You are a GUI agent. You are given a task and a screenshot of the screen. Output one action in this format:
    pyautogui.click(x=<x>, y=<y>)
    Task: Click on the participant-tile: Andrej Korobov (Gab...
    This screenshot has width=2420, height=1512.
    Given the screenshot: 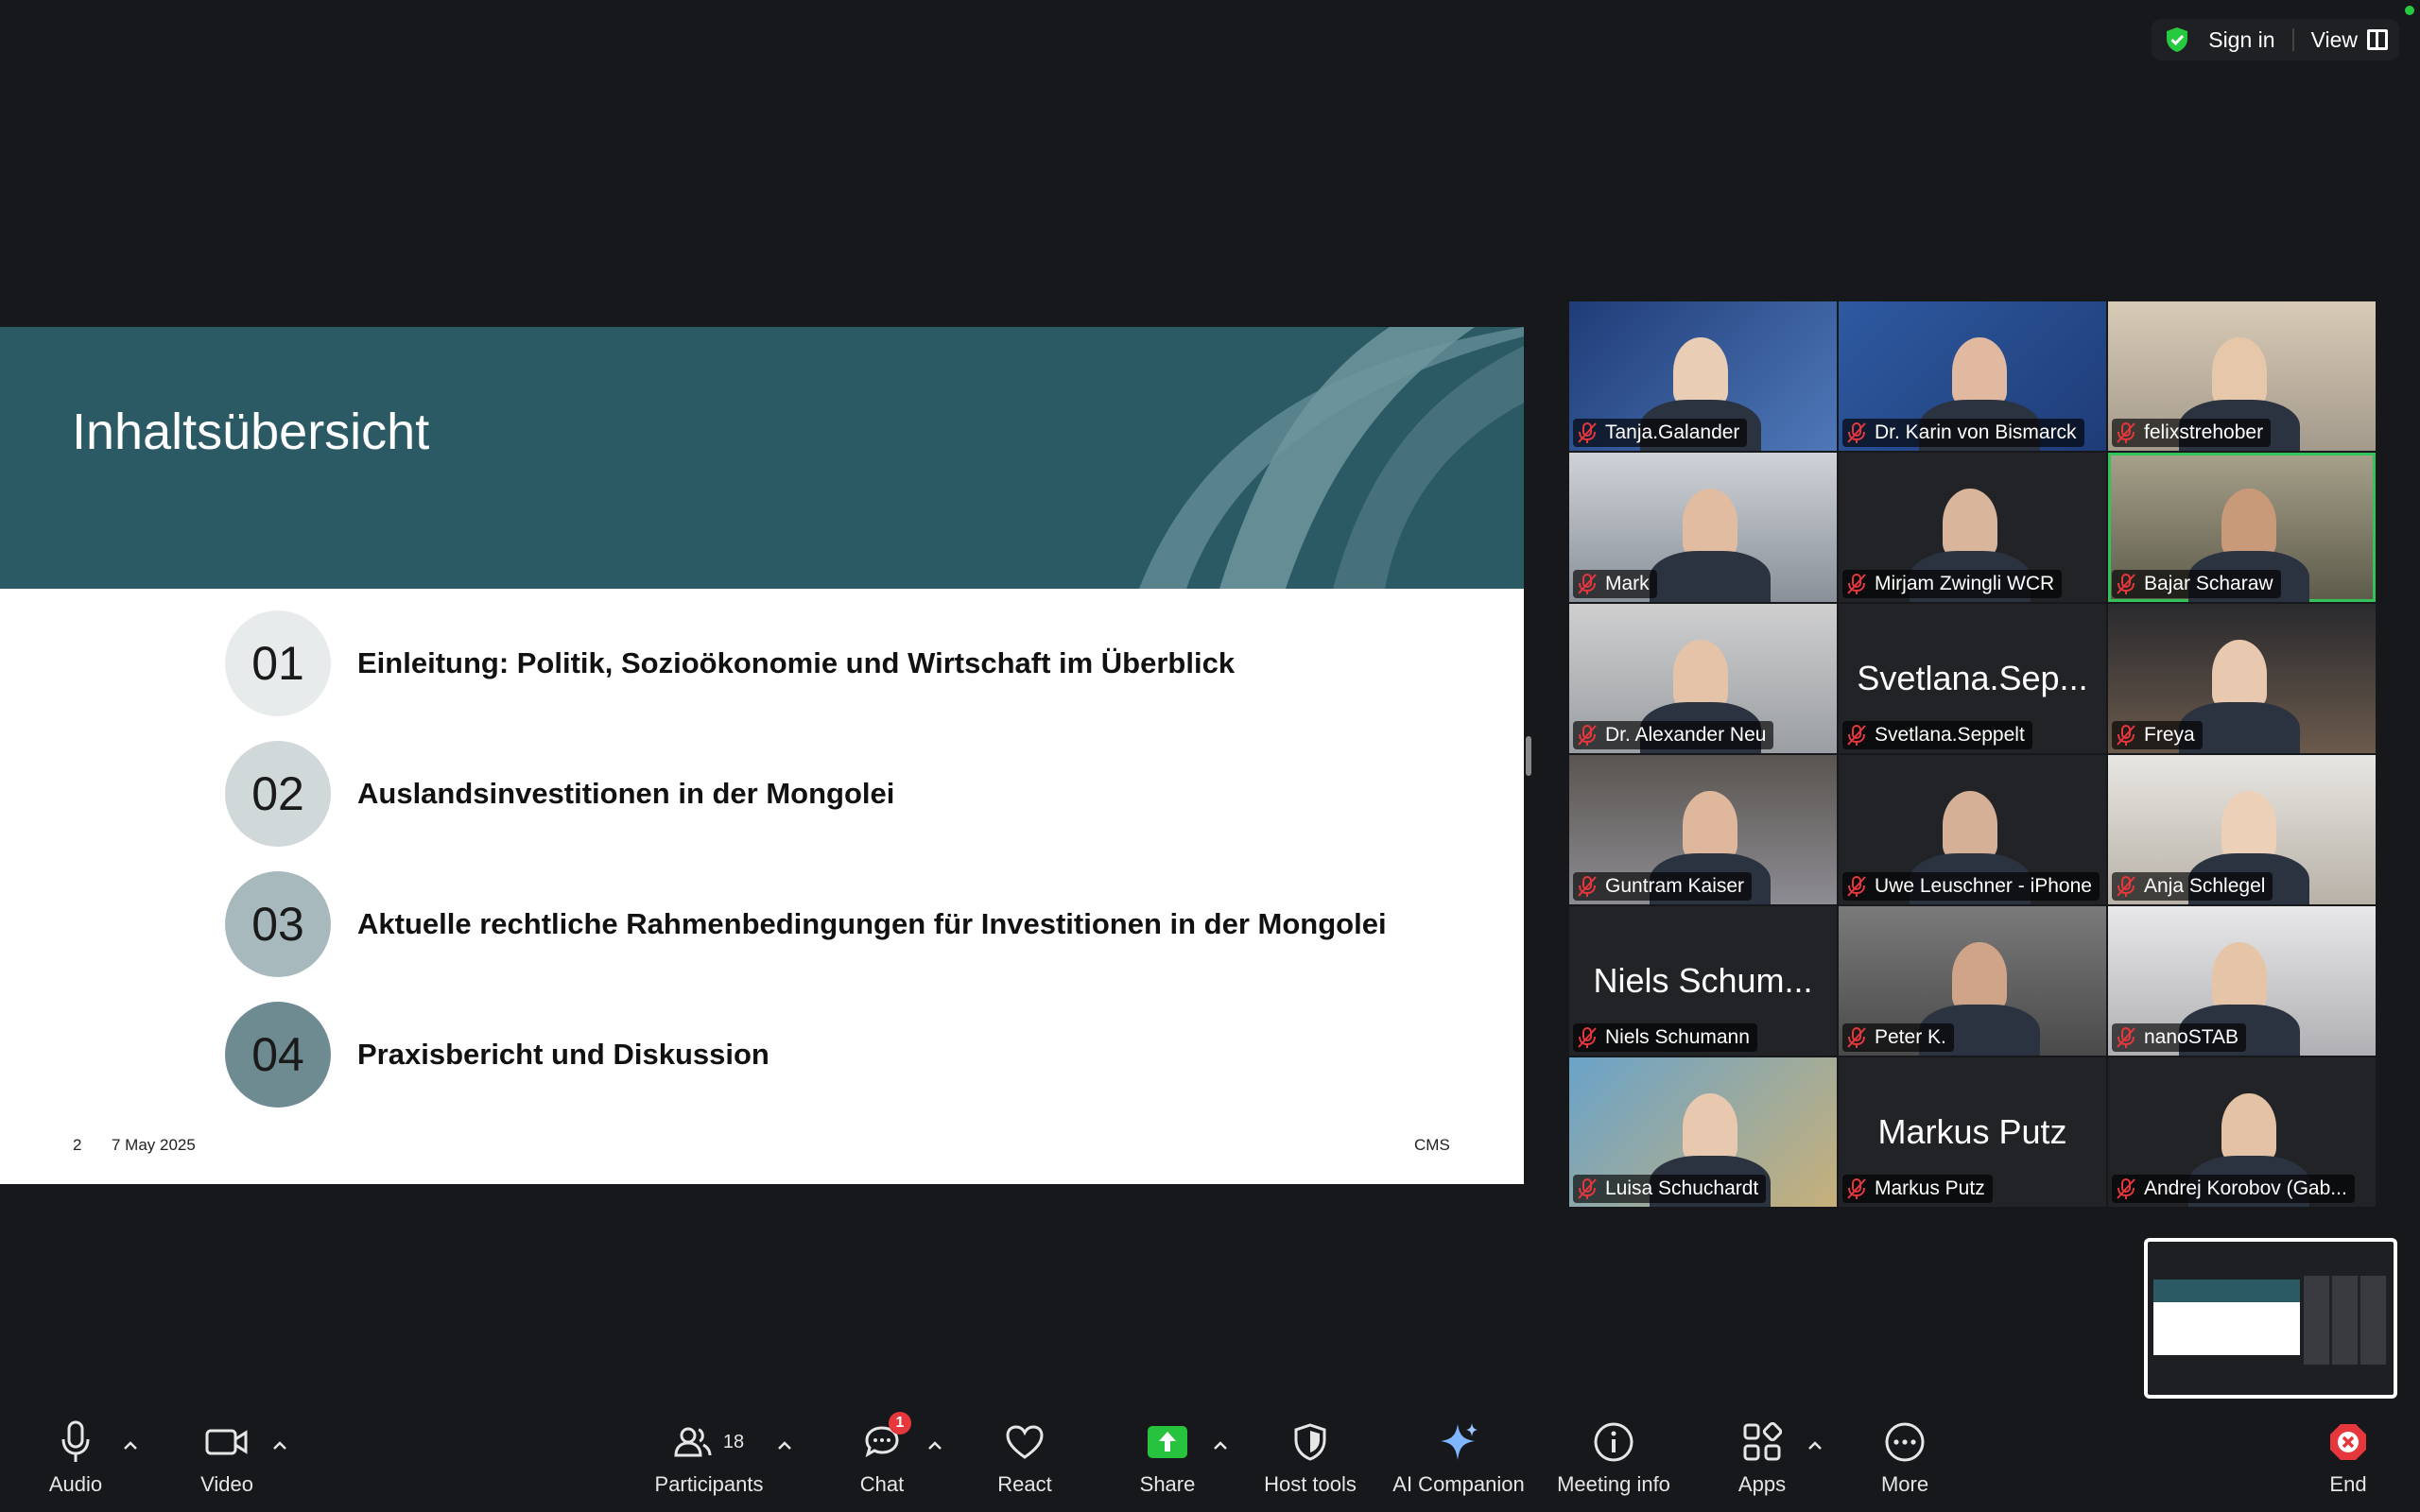 What is the action you would take?
    pyautogui.click(x=2242, y=1132)
    